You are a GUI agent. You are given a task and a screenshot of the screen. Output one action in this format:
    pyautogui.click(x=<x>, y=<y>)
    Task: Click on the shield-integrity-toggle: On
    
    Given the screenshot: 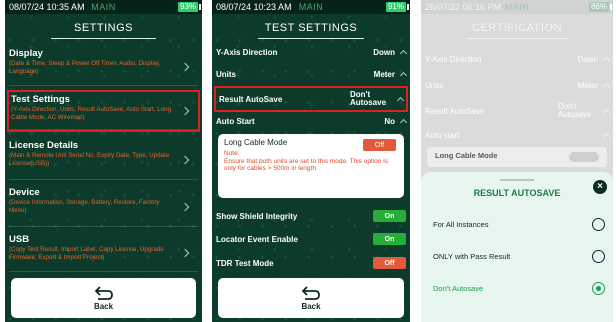 What is the action you would take?
    pyautogui.click(x=389, y=216)
    